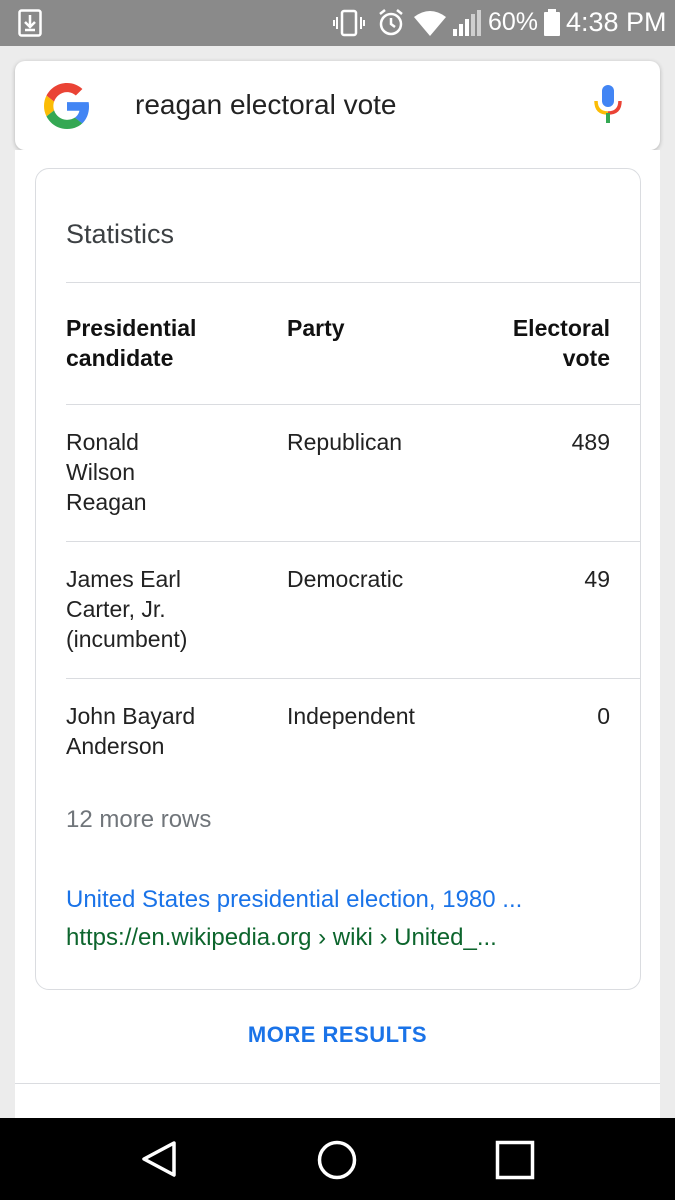  I want to click on row-candidate: James Earl Carter, Jr. (incumbent), so click(127, 609).